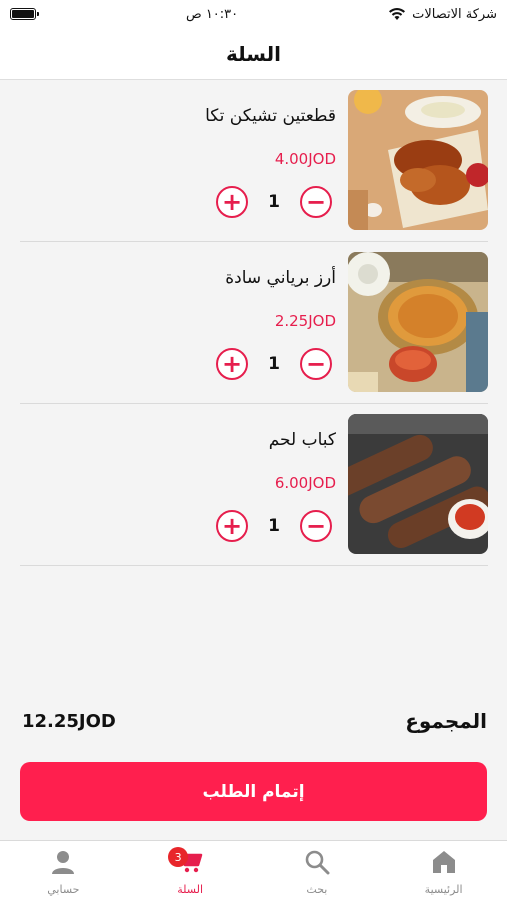 This screenshot has height=900, width=507. What do you see at coordinates (446, 721) in the screenshot?
I see `total-label: المجموع` at bounding box center [446, 721].